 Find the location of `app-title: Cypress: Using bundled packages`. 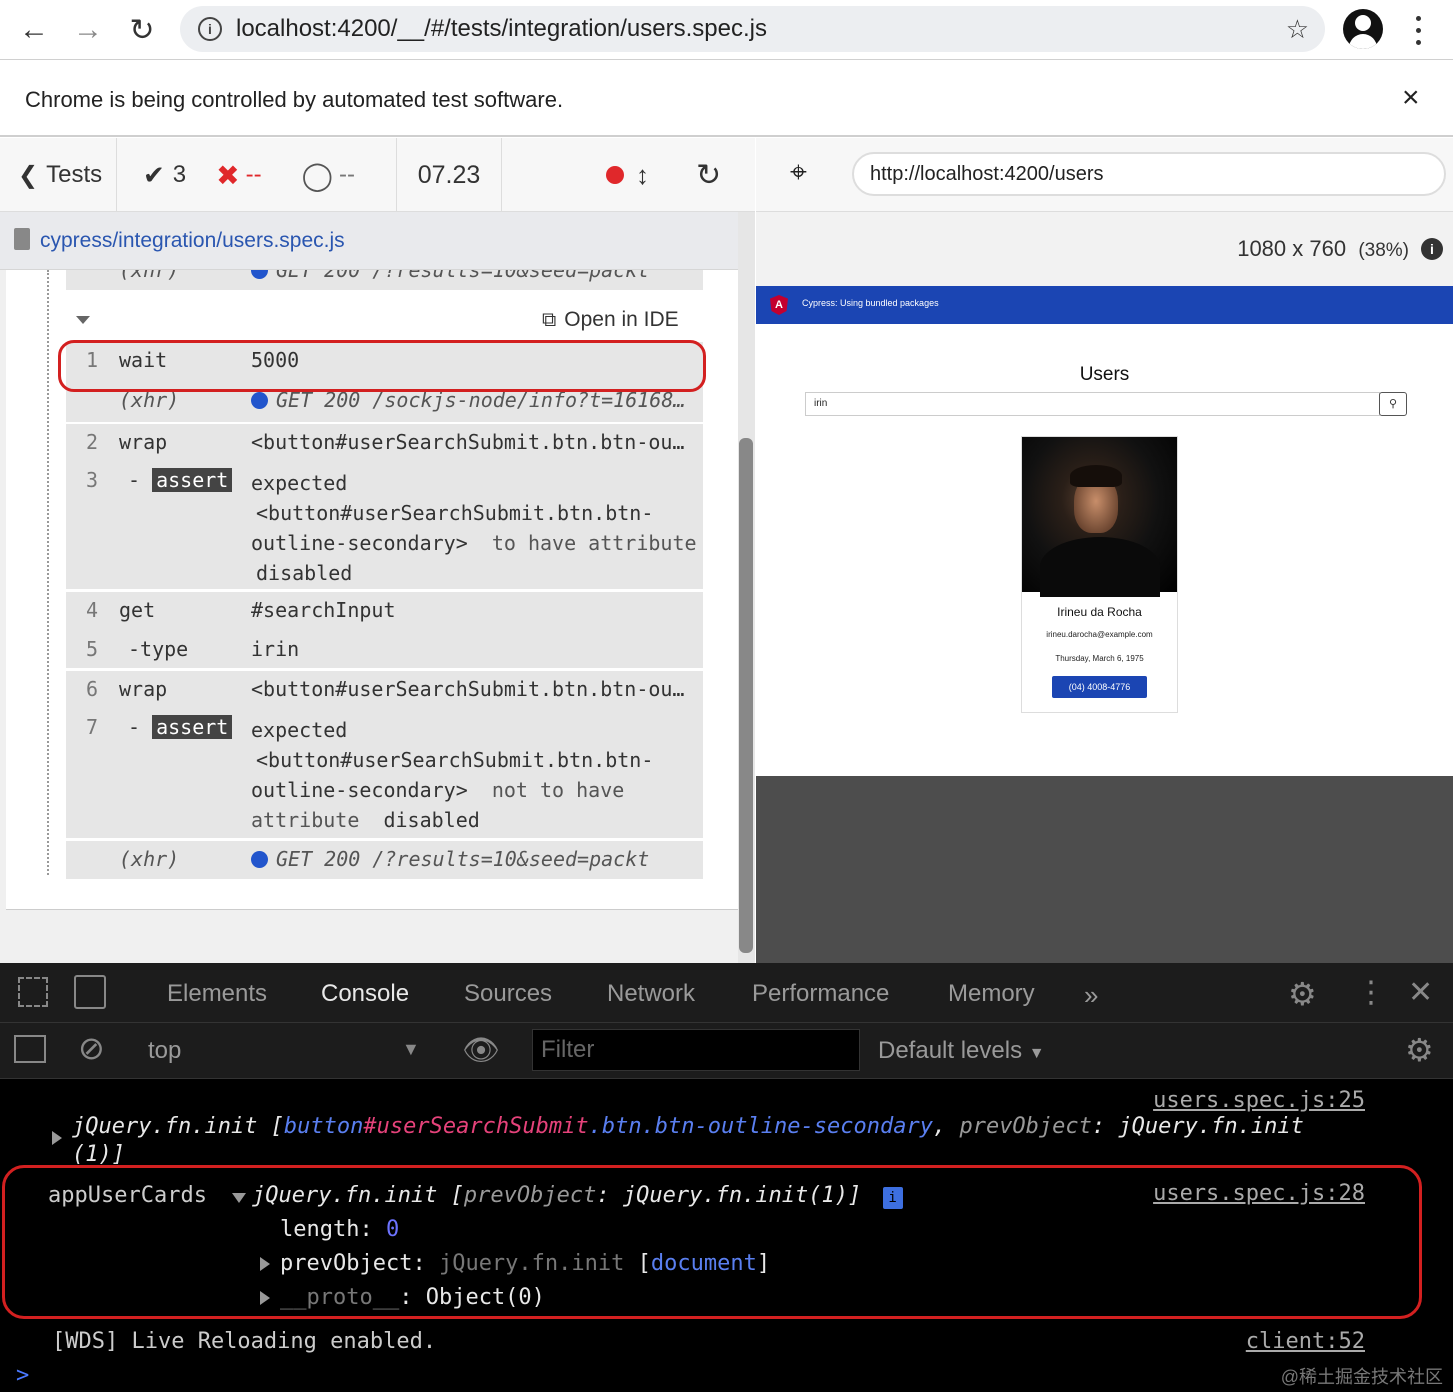

app-title: Cypress: Using bundled packages is located at coordinates (870, 303).